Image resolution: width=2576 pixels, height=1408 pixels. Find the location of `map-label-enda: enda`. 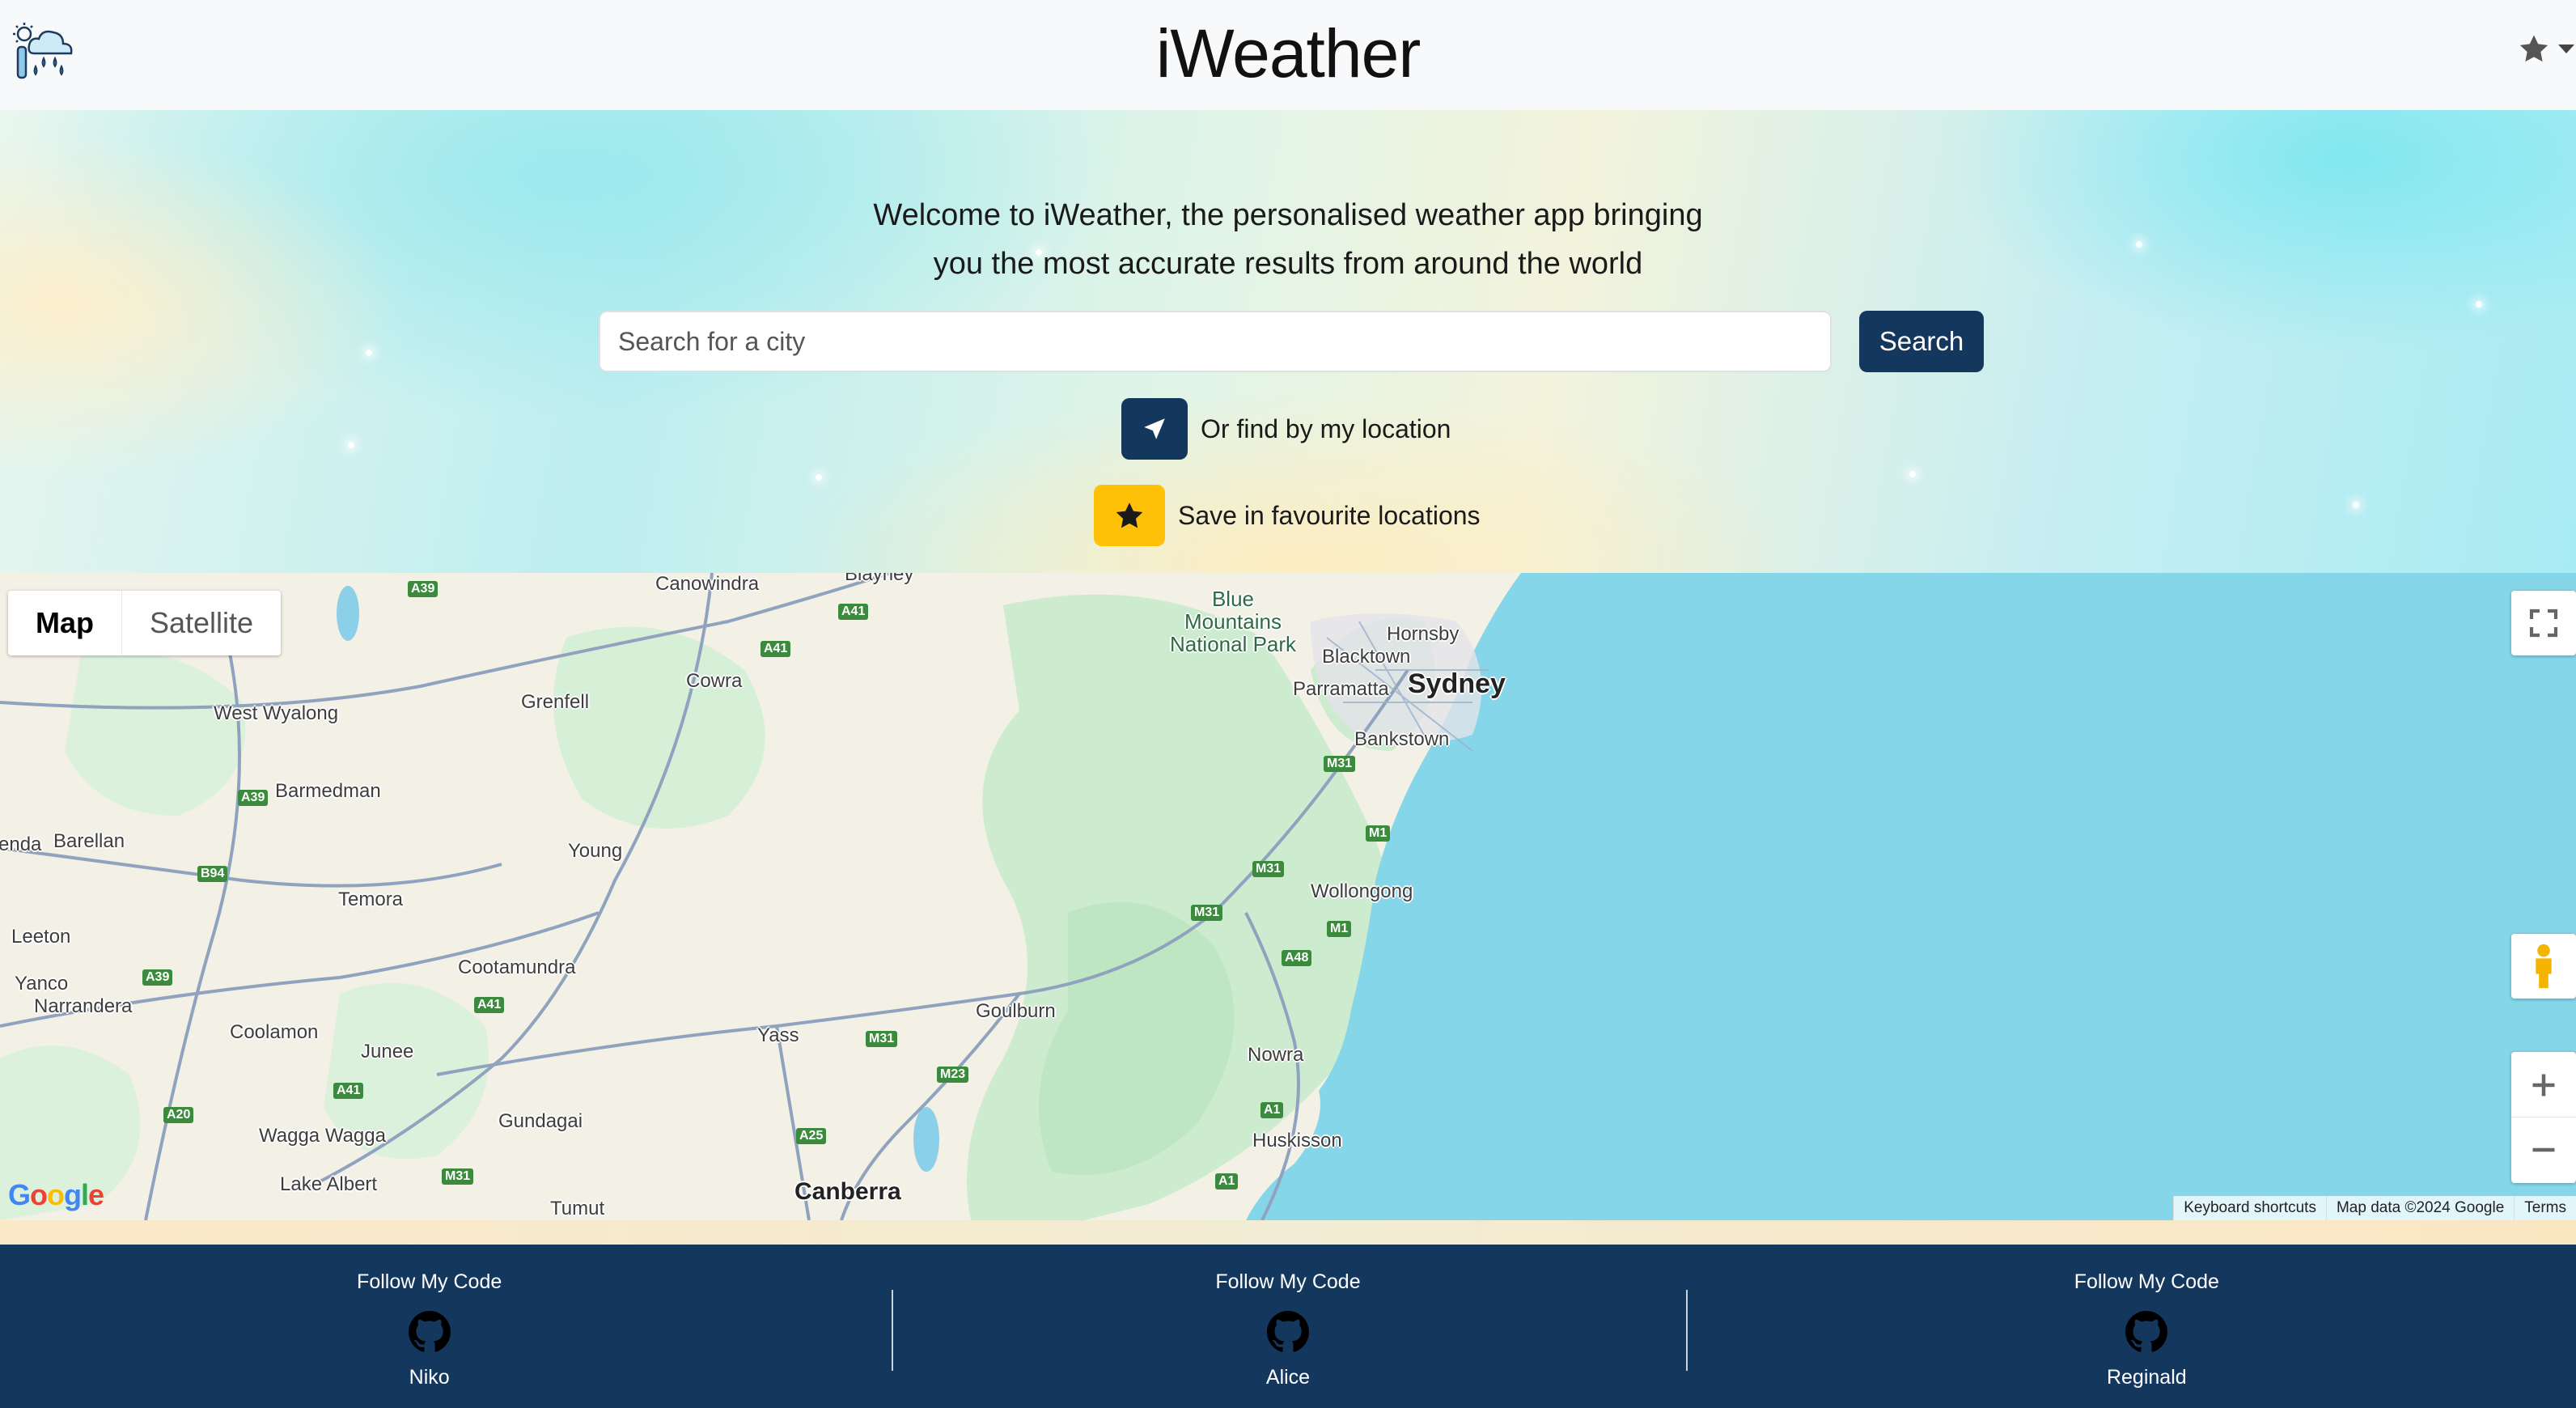

map-label-enda: enda is located at coordinates (21, 844).